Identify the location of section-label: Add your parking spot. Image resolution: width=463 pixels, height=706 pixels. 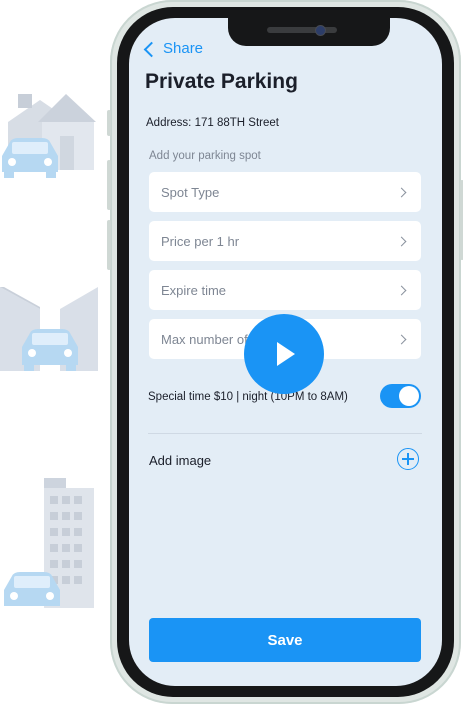
(205, 156).